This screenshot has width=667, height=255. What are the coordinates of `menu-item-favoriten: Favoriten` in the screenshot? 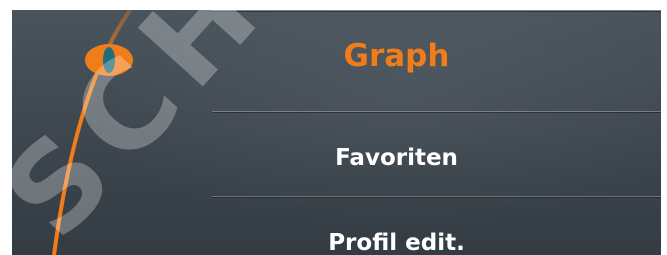 It's located at (396, 158).